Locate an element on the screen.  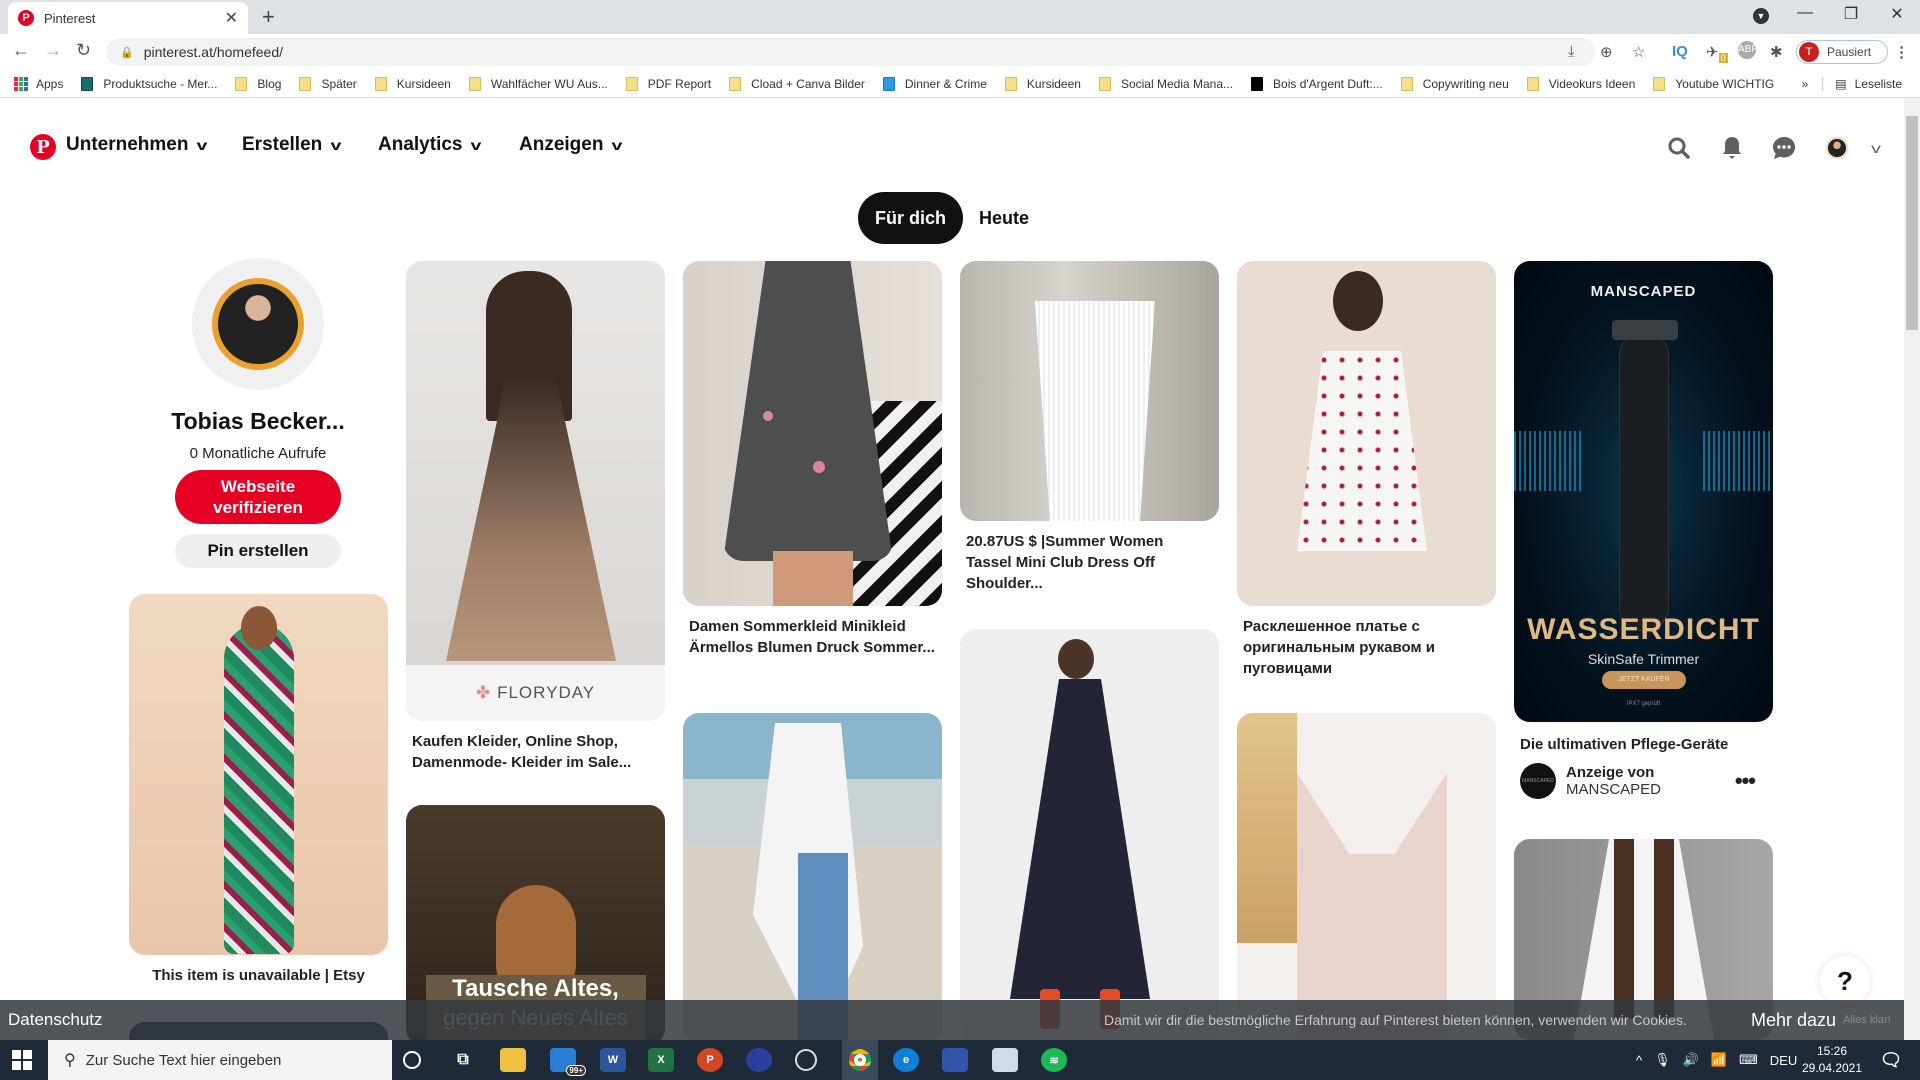
pinterest-logo-icon: P is located at coordinates (43, 147).